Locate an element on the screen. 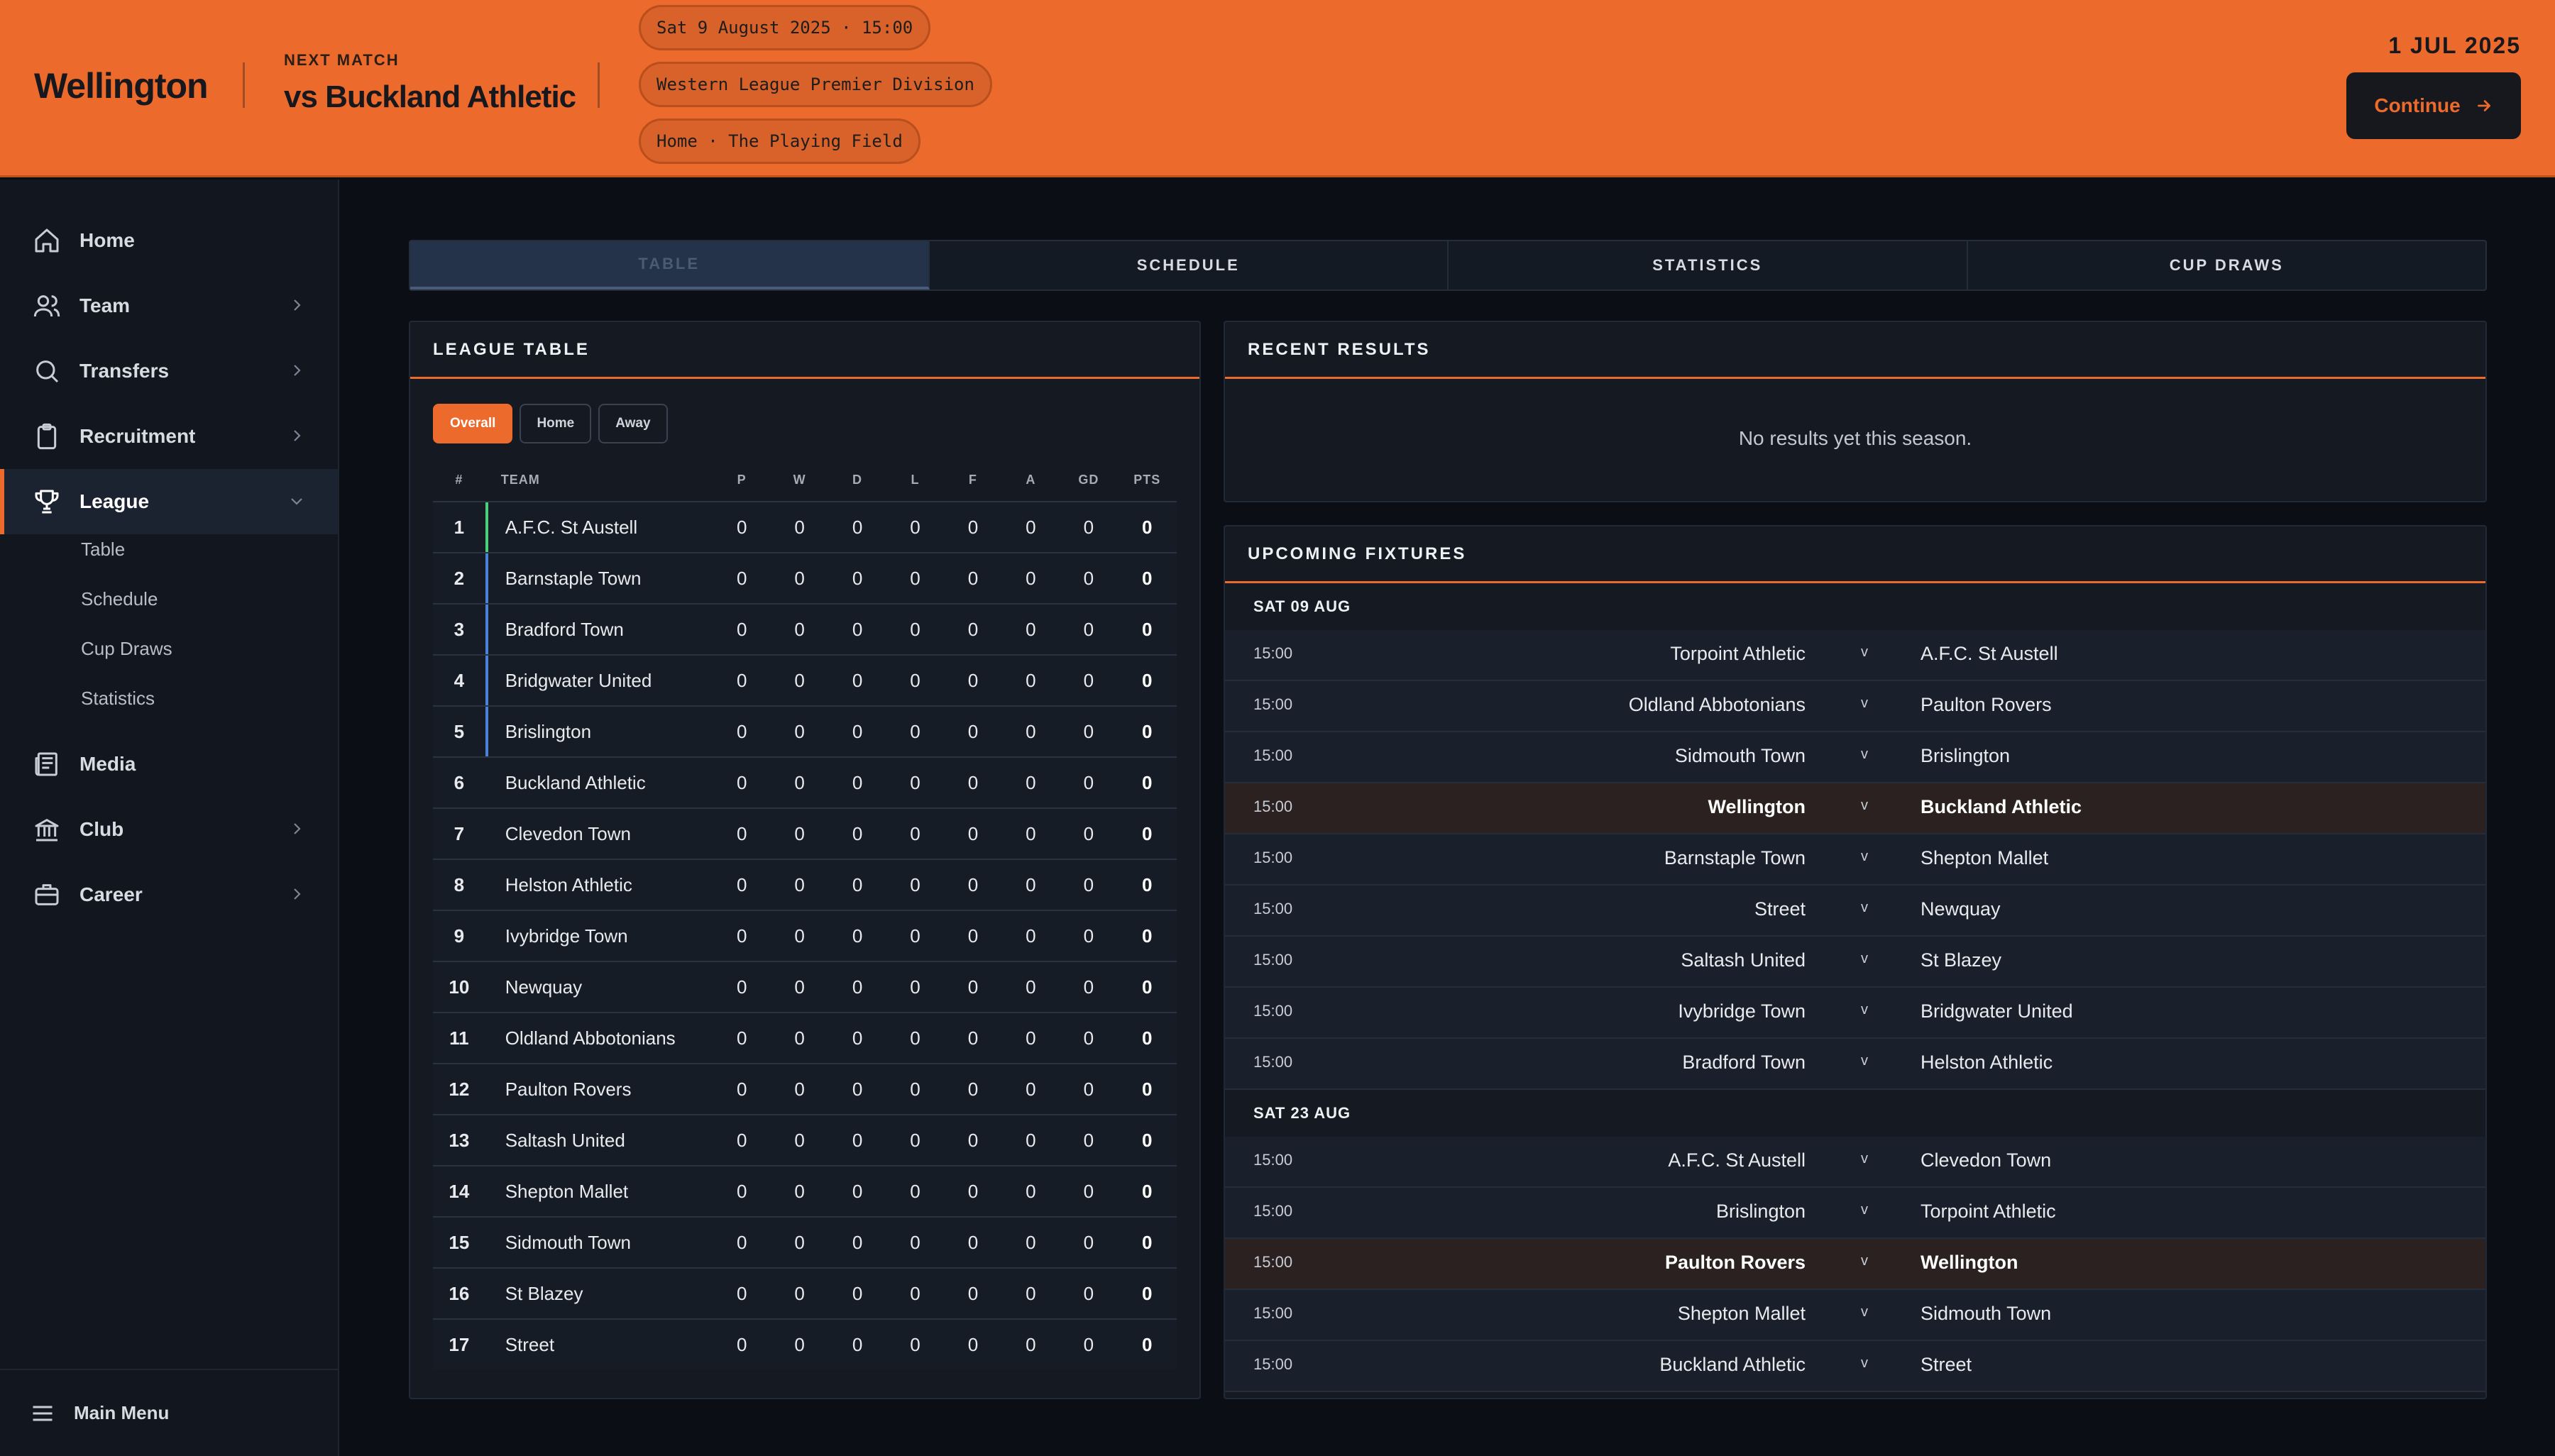 The height and width of the screenshot is (1456, 2555). sidebar-item-label: Transfers is located at coordinates (124, 371).